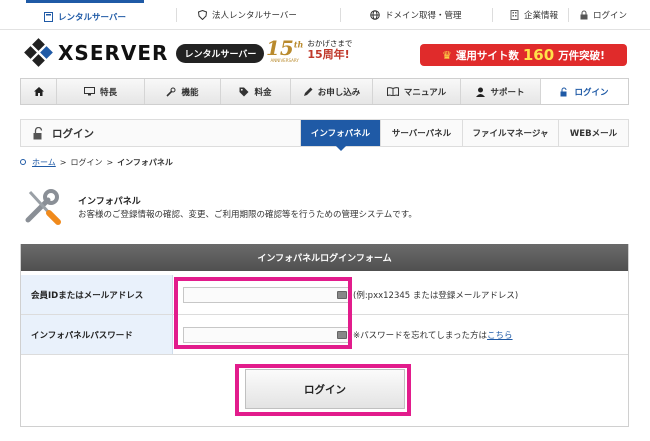  I want to click on breadcrumb: ホーム > ログイン > インフォパネル, so click(96, 162).